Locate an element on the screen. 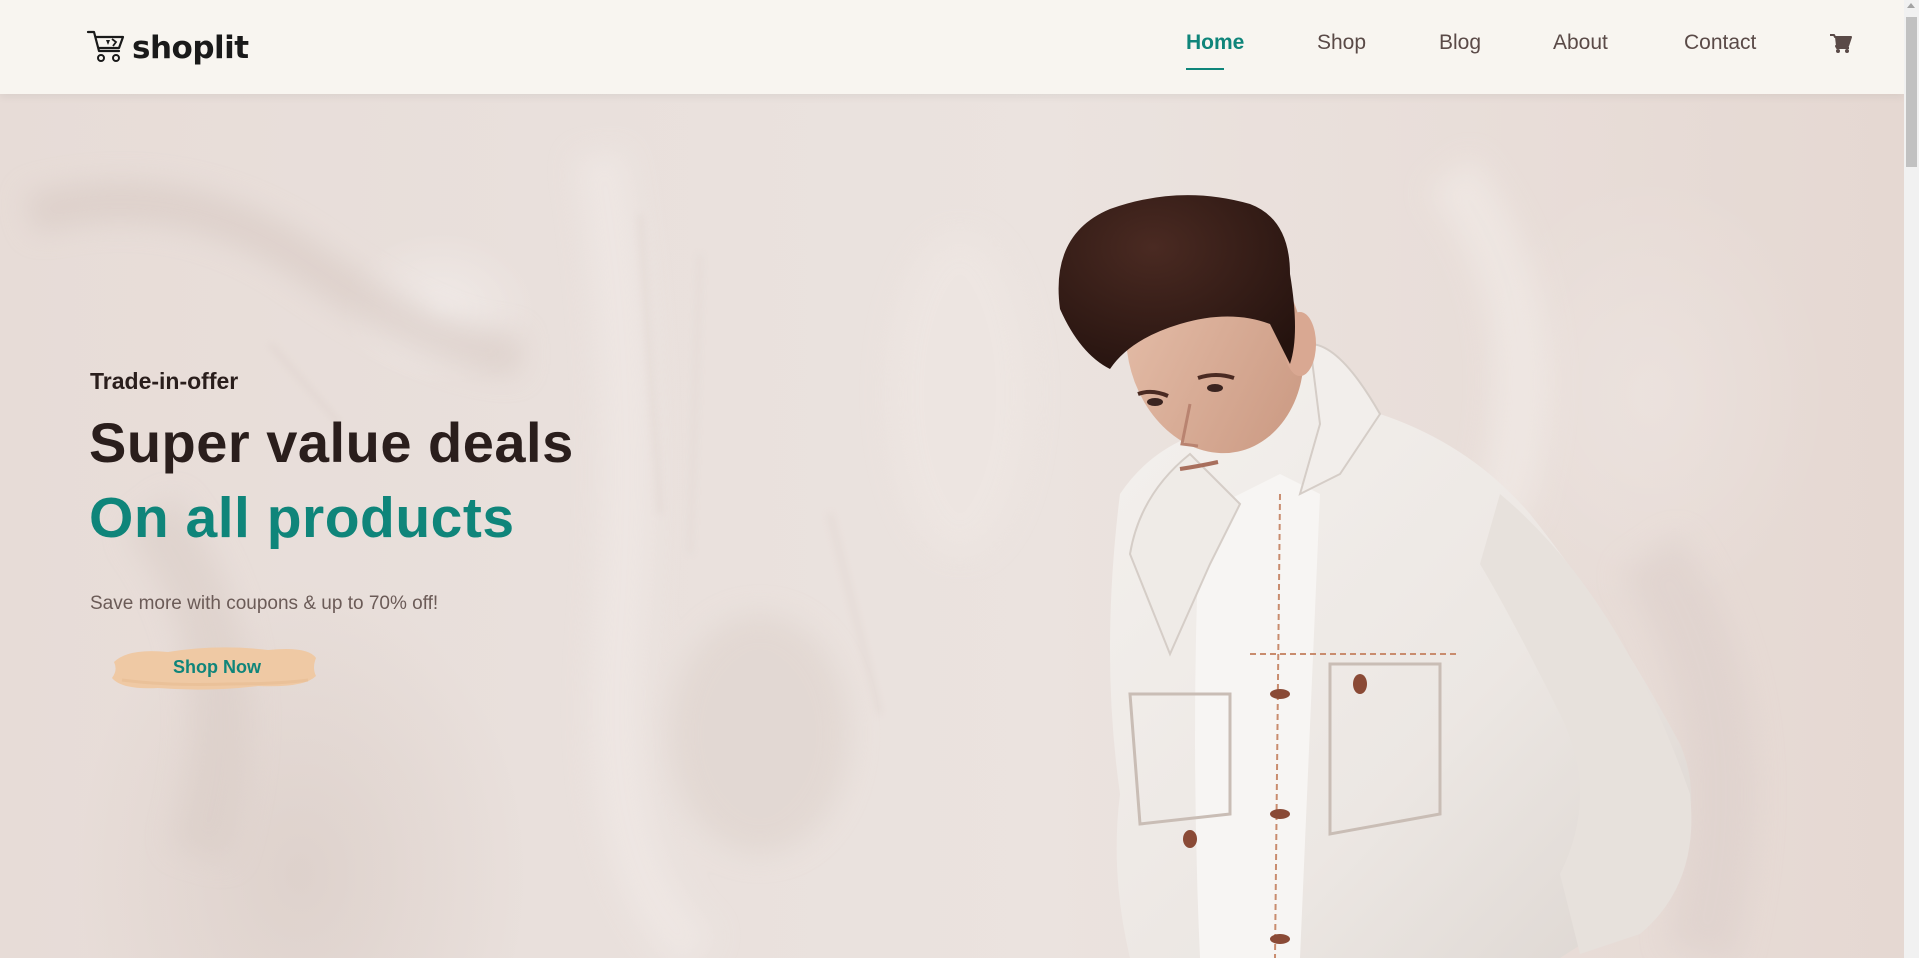 This screenshot has width=1919, height=958. nav-home: Home is located at coordinates (1215, 43).